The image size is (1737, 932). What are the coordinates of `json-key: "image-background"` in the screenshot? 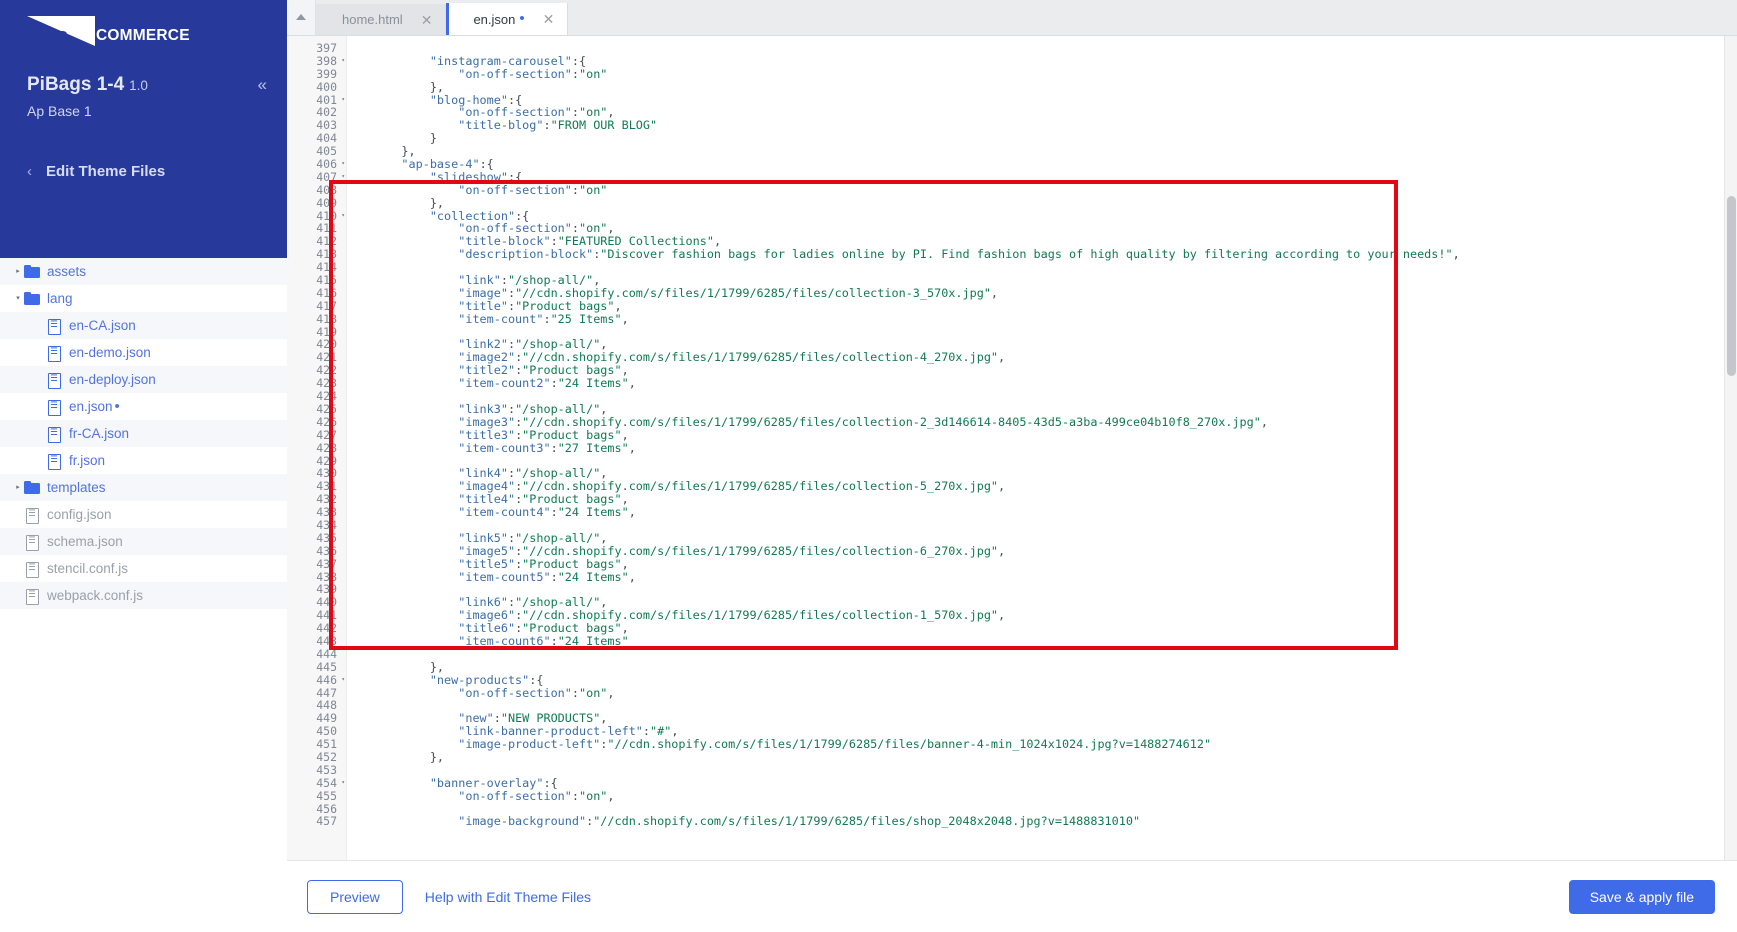 It's located at (522, 821).